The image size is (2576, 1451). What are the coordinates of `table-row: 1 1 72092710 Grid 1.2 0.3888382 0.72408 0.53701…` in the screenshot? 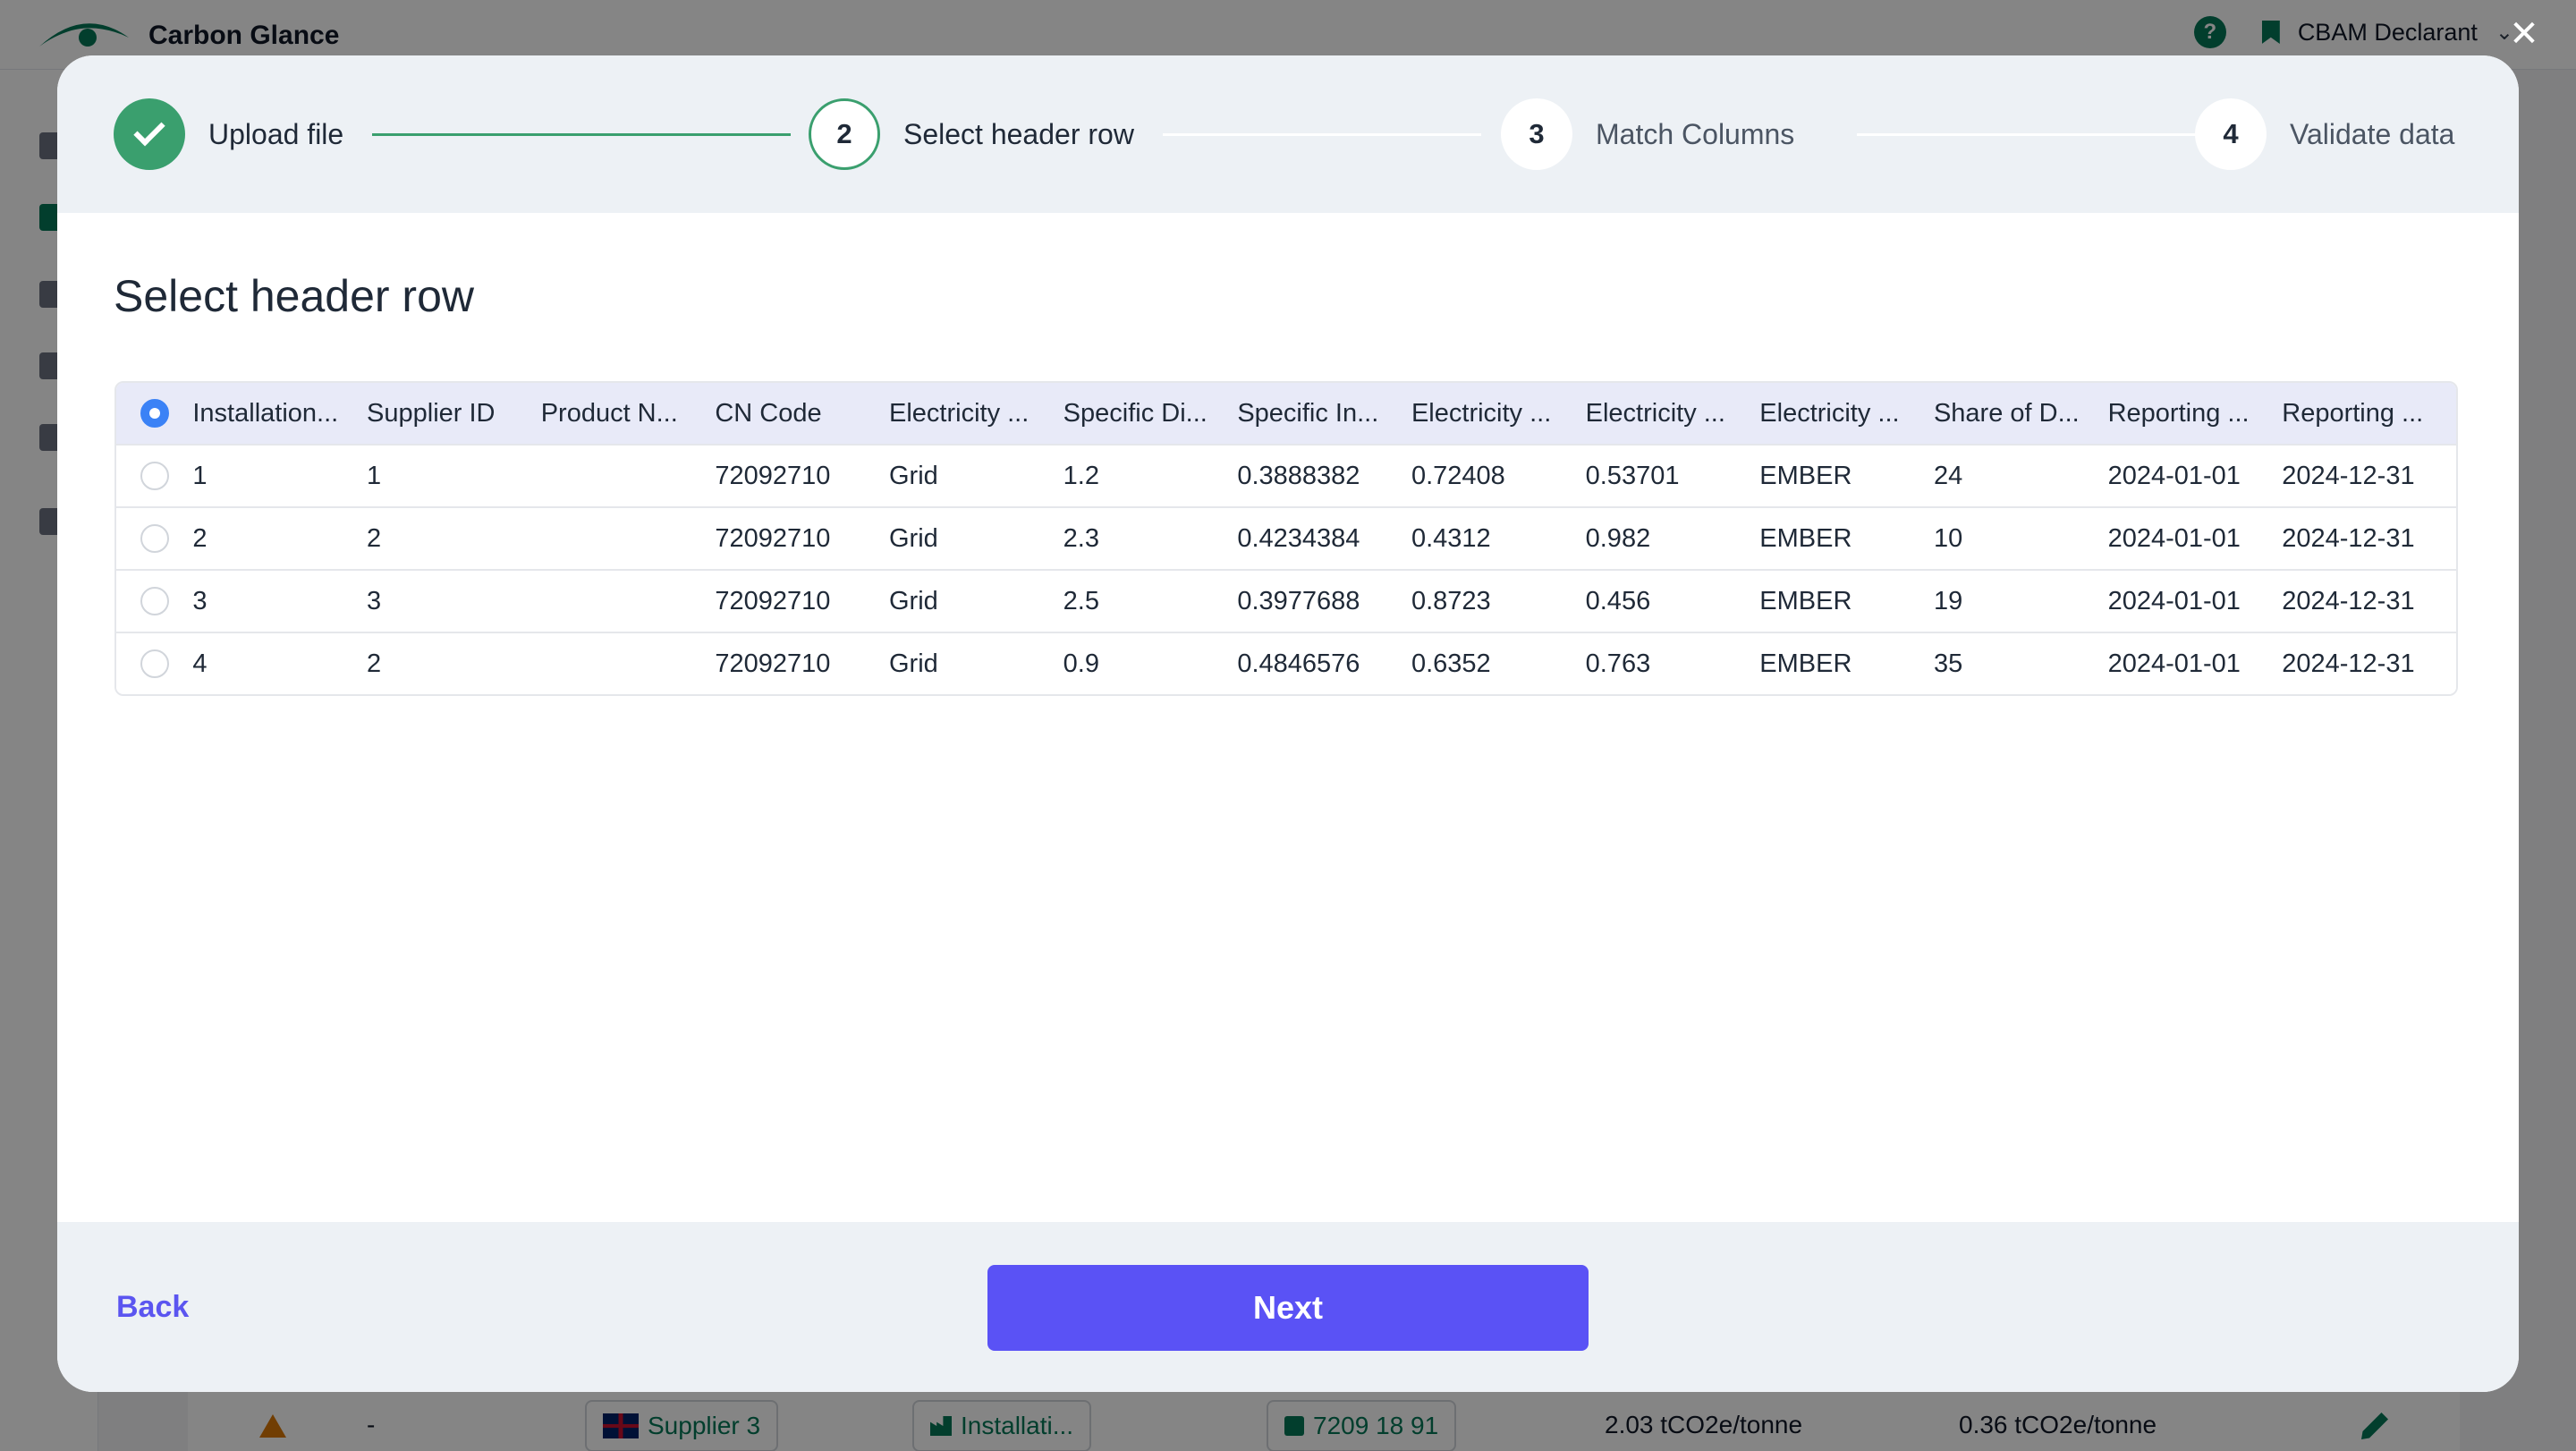 It's located at (1286, 475).